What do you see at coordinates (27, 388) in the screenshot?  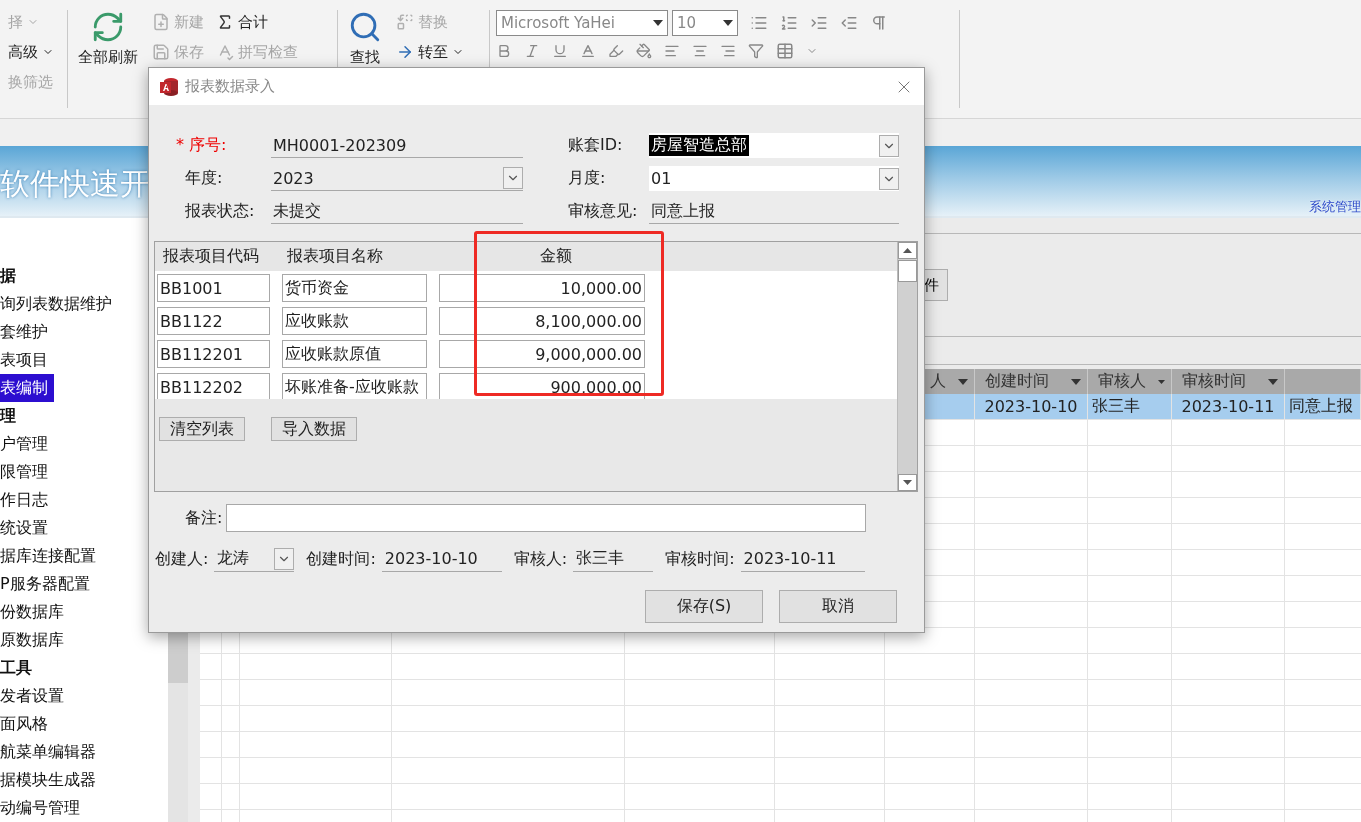 I see `nav-item: 表编制` at bounding box center [27, 388].